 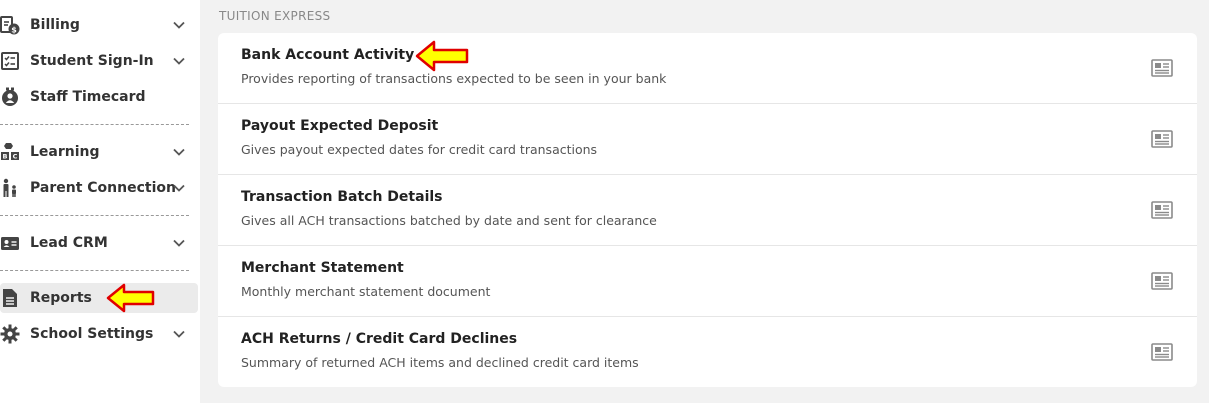 What do you see at coordinates (5, 157) in the screenshot?
I see `svg-text: B` at bounding box center [5, 157].